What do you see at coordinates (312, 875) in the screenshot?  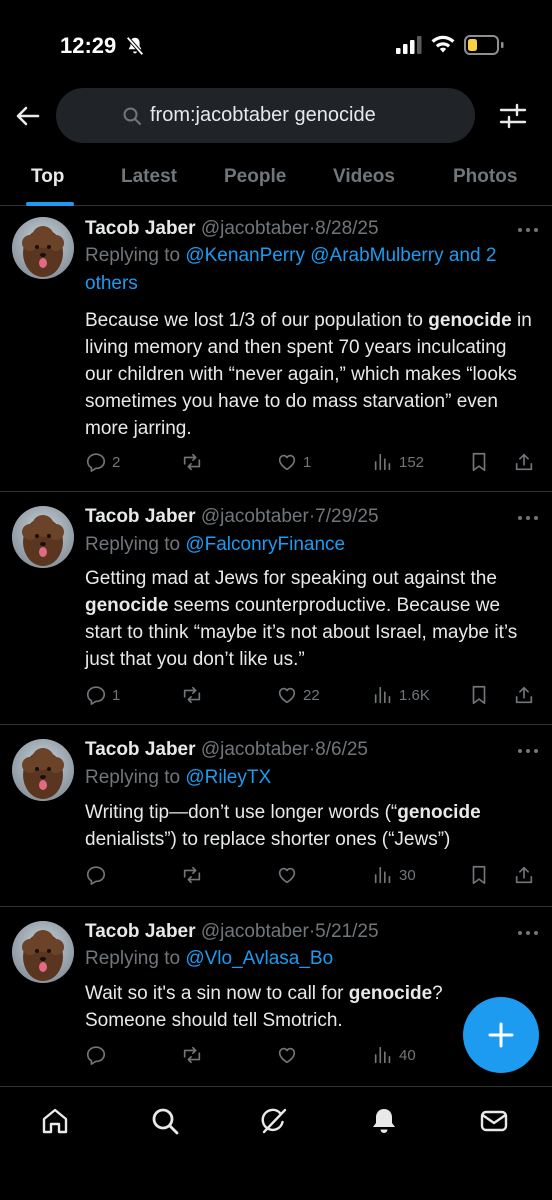 I see `tweet-actions: 30` at bounding box center [312, 875].